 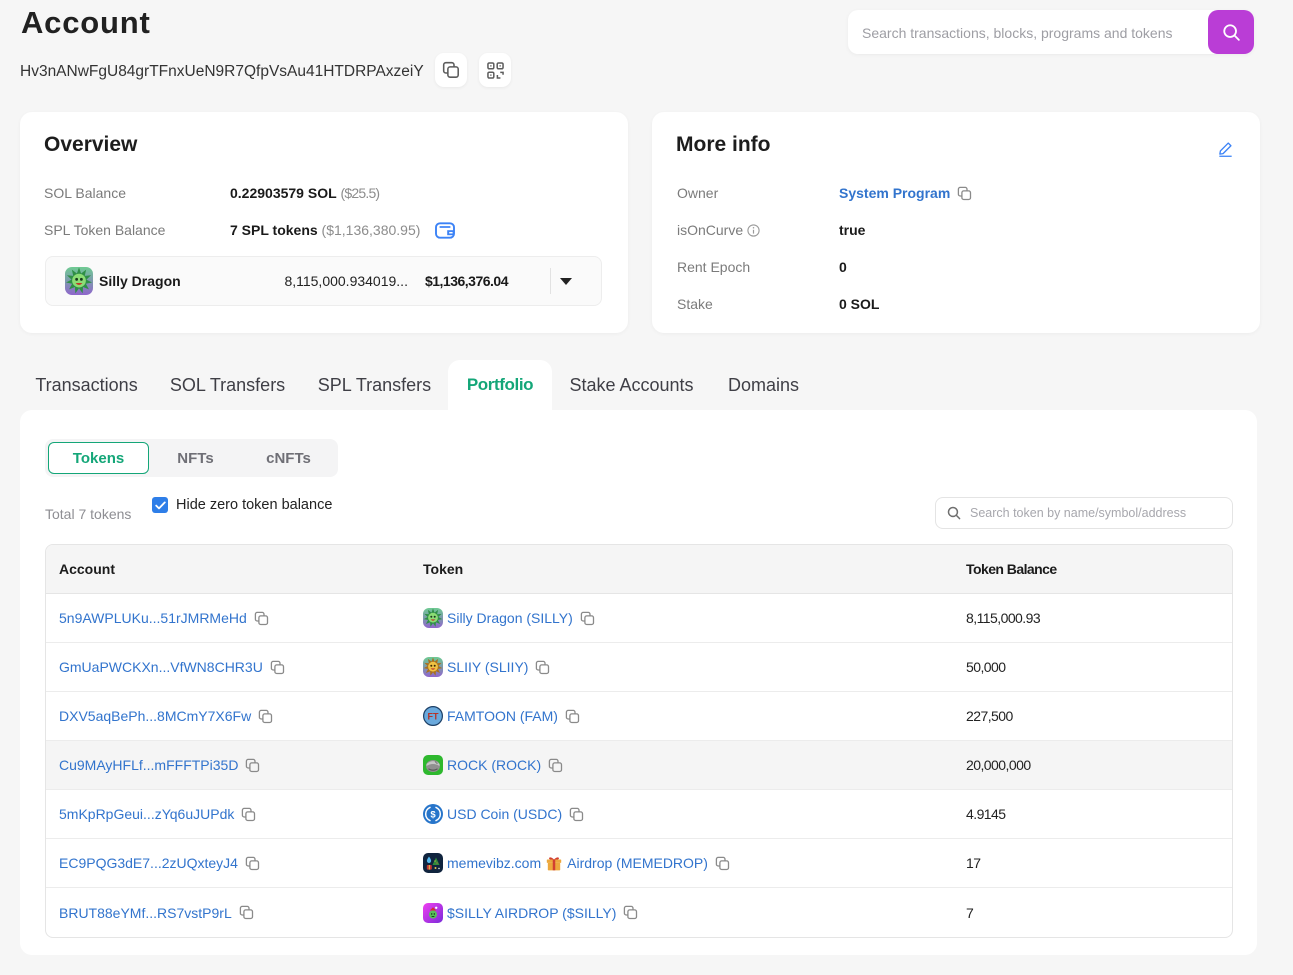 I want to click on svg-text: FT, so click(x=433, y=716).